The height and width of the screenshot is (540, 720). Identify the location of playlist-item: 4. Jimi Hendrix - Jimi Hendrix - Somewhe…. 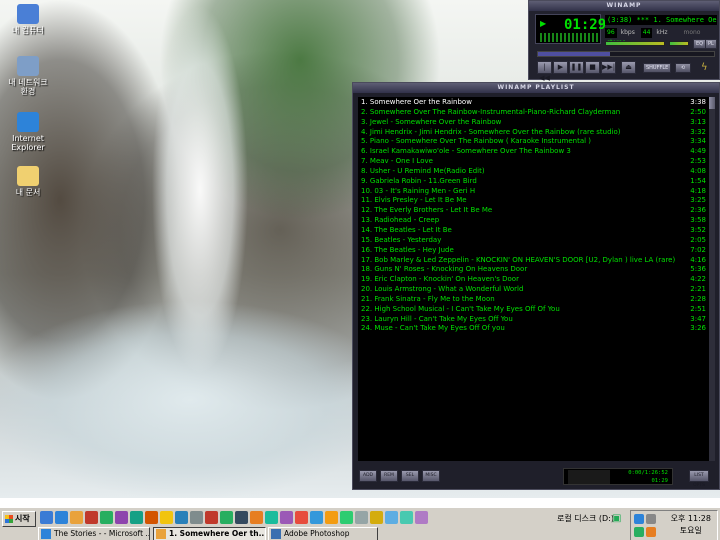
(533, 133).